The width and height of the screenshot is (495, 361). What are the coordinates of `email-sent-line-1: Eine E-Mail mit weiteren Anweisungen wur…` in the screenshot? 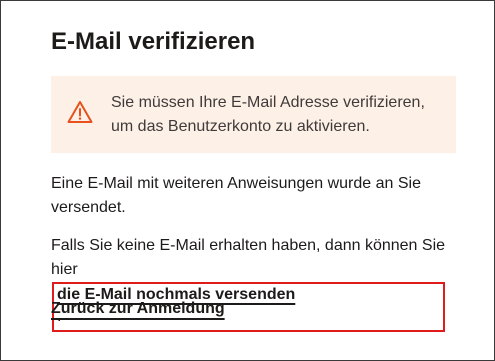 It's located at (236, 183).